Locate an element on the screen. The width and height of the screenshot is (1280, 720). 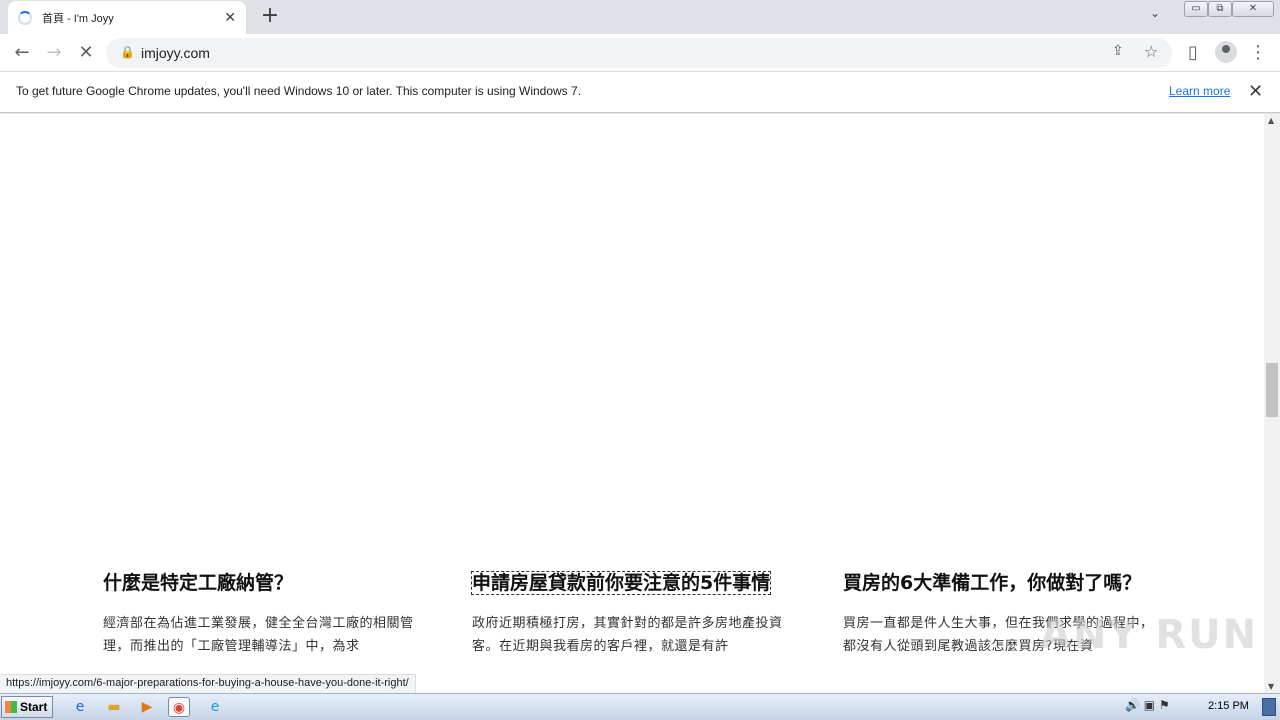
article-title: 買房的6大準備工作，你做對了嗎？ is located at coordinates (1003, 583).